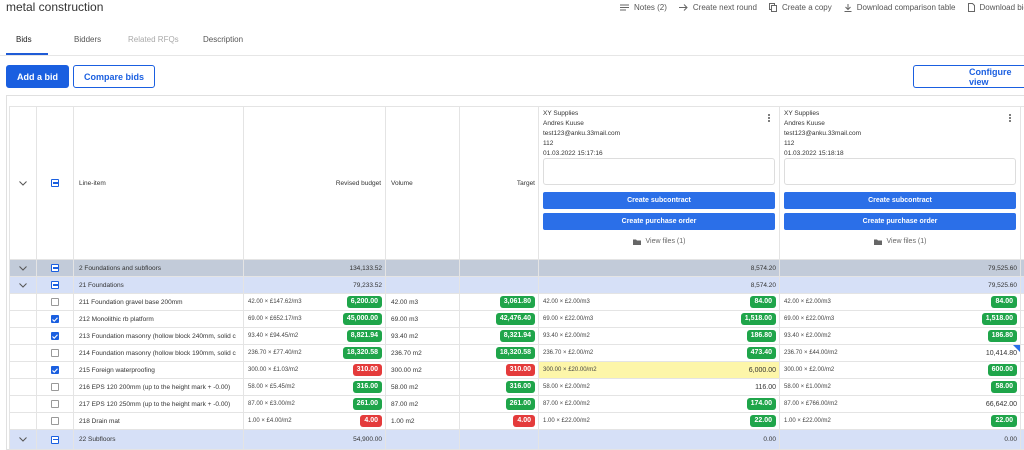  What do you see at coordinates (223, 39) in the screenshot?
I see `tab-description: Description` at bounding box center [223, 39].